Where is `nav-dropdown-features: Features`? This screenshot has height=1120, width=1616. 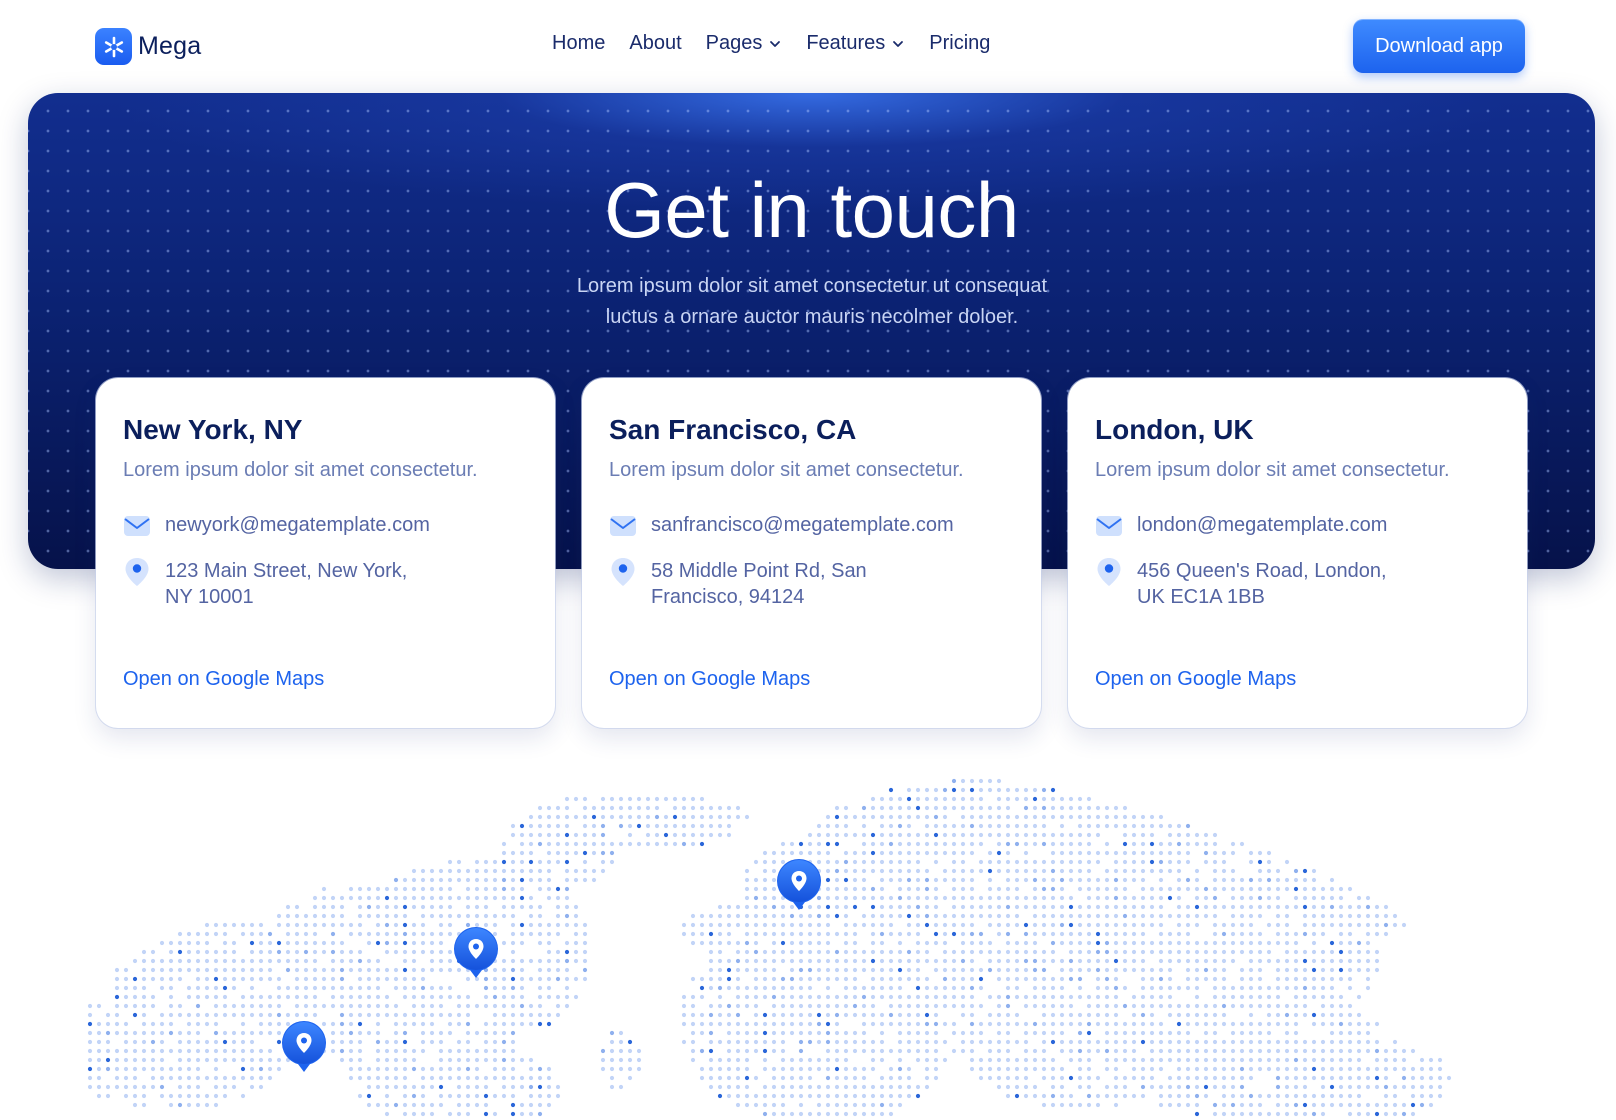 nav-dropdown-features: Features is located at coordinates (855, 43).